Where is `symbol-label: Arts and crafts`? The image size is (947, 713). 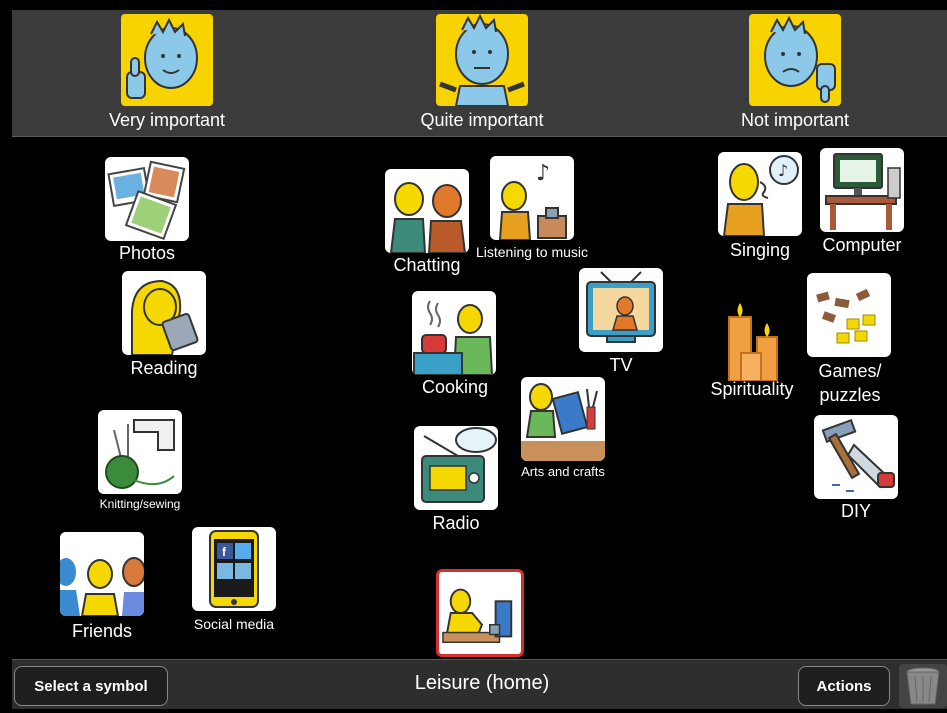 symbol-label: Arts and crafts is located at coordinates (563, 471).